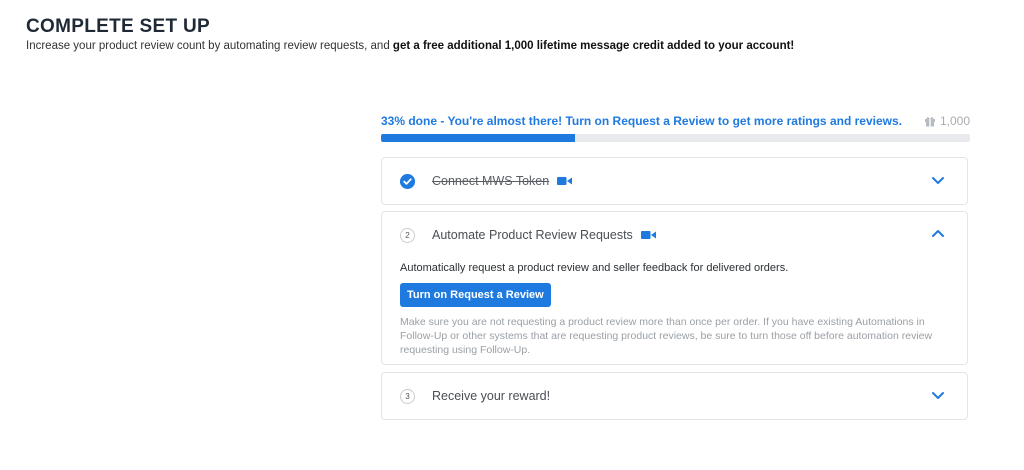  I want to click on turn-on-request-review-button: Turn on Request a Review, so click(475, 295).